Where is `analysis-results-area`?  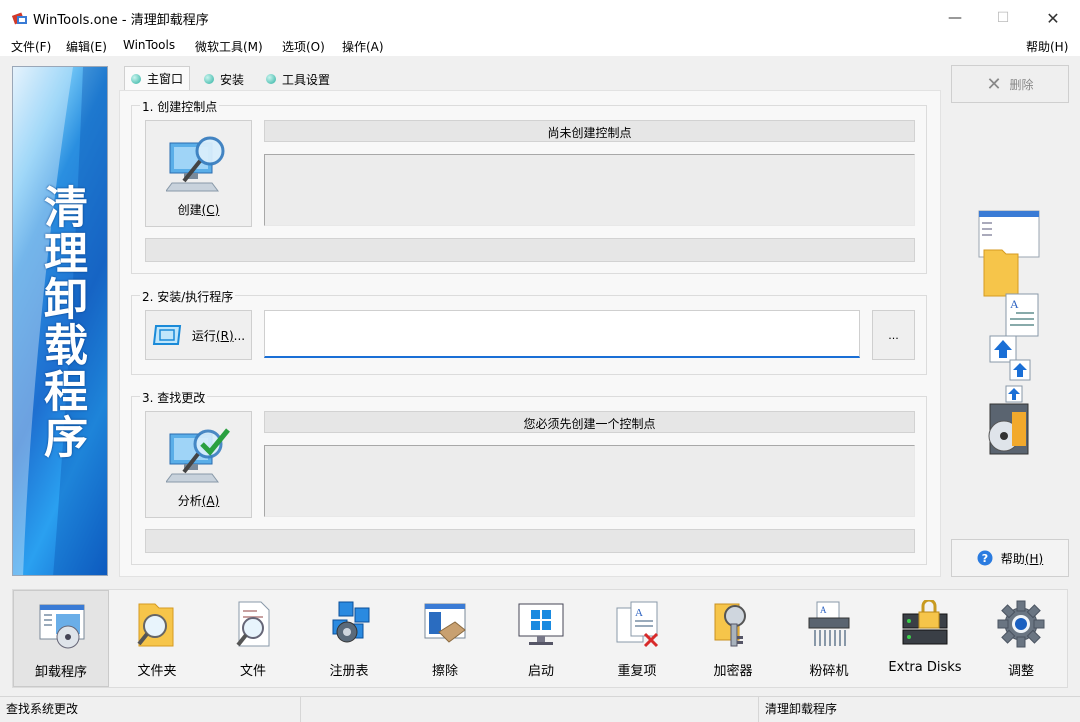
analysis-results-area is located at coordinates (589, 481).